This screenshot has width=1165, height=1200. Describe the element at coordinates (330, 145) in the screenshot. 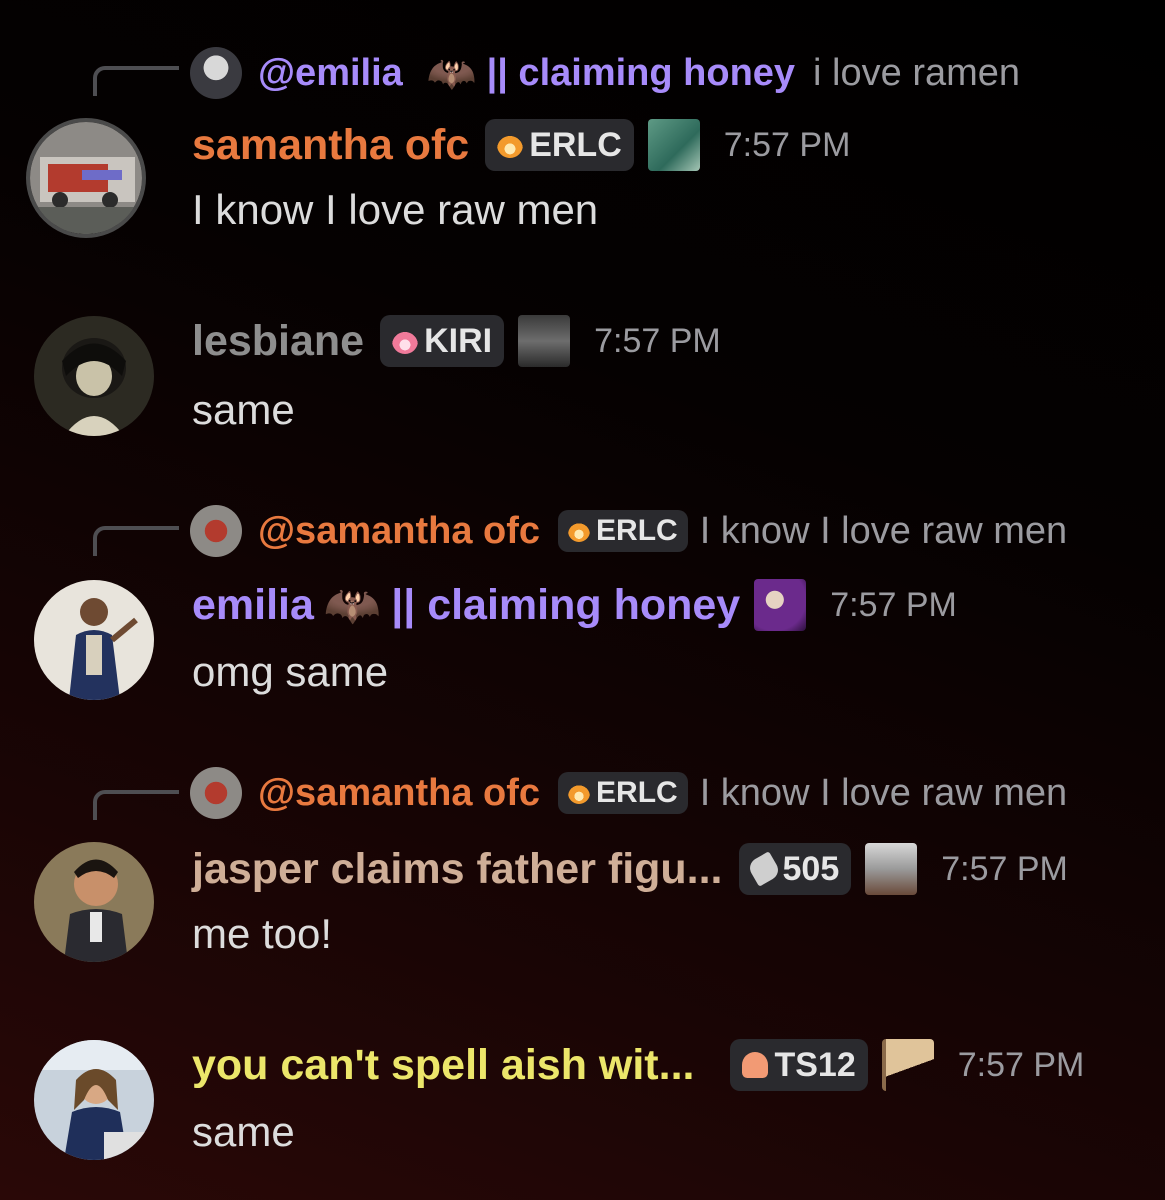

I see `username: samantha ofc` at that location.